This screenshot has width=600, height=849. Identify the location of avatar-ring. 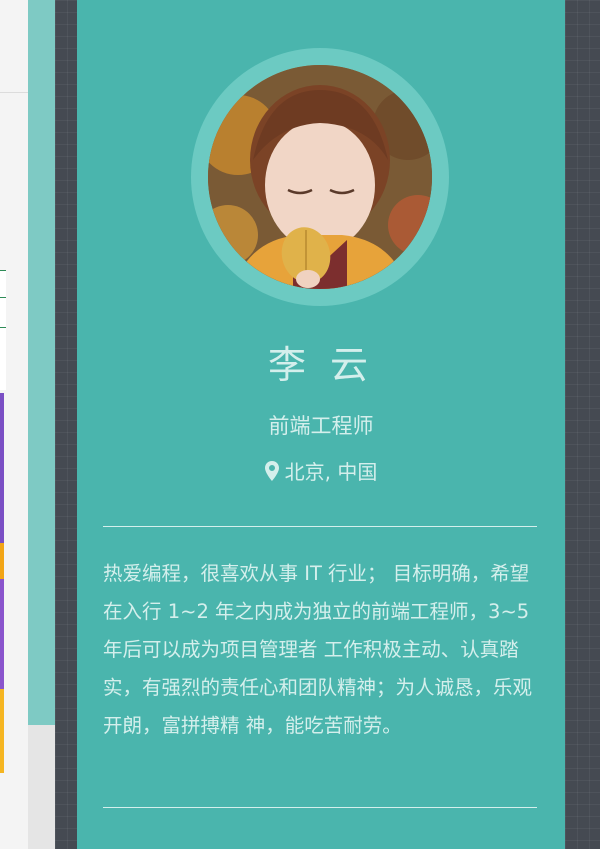
(320, 177).